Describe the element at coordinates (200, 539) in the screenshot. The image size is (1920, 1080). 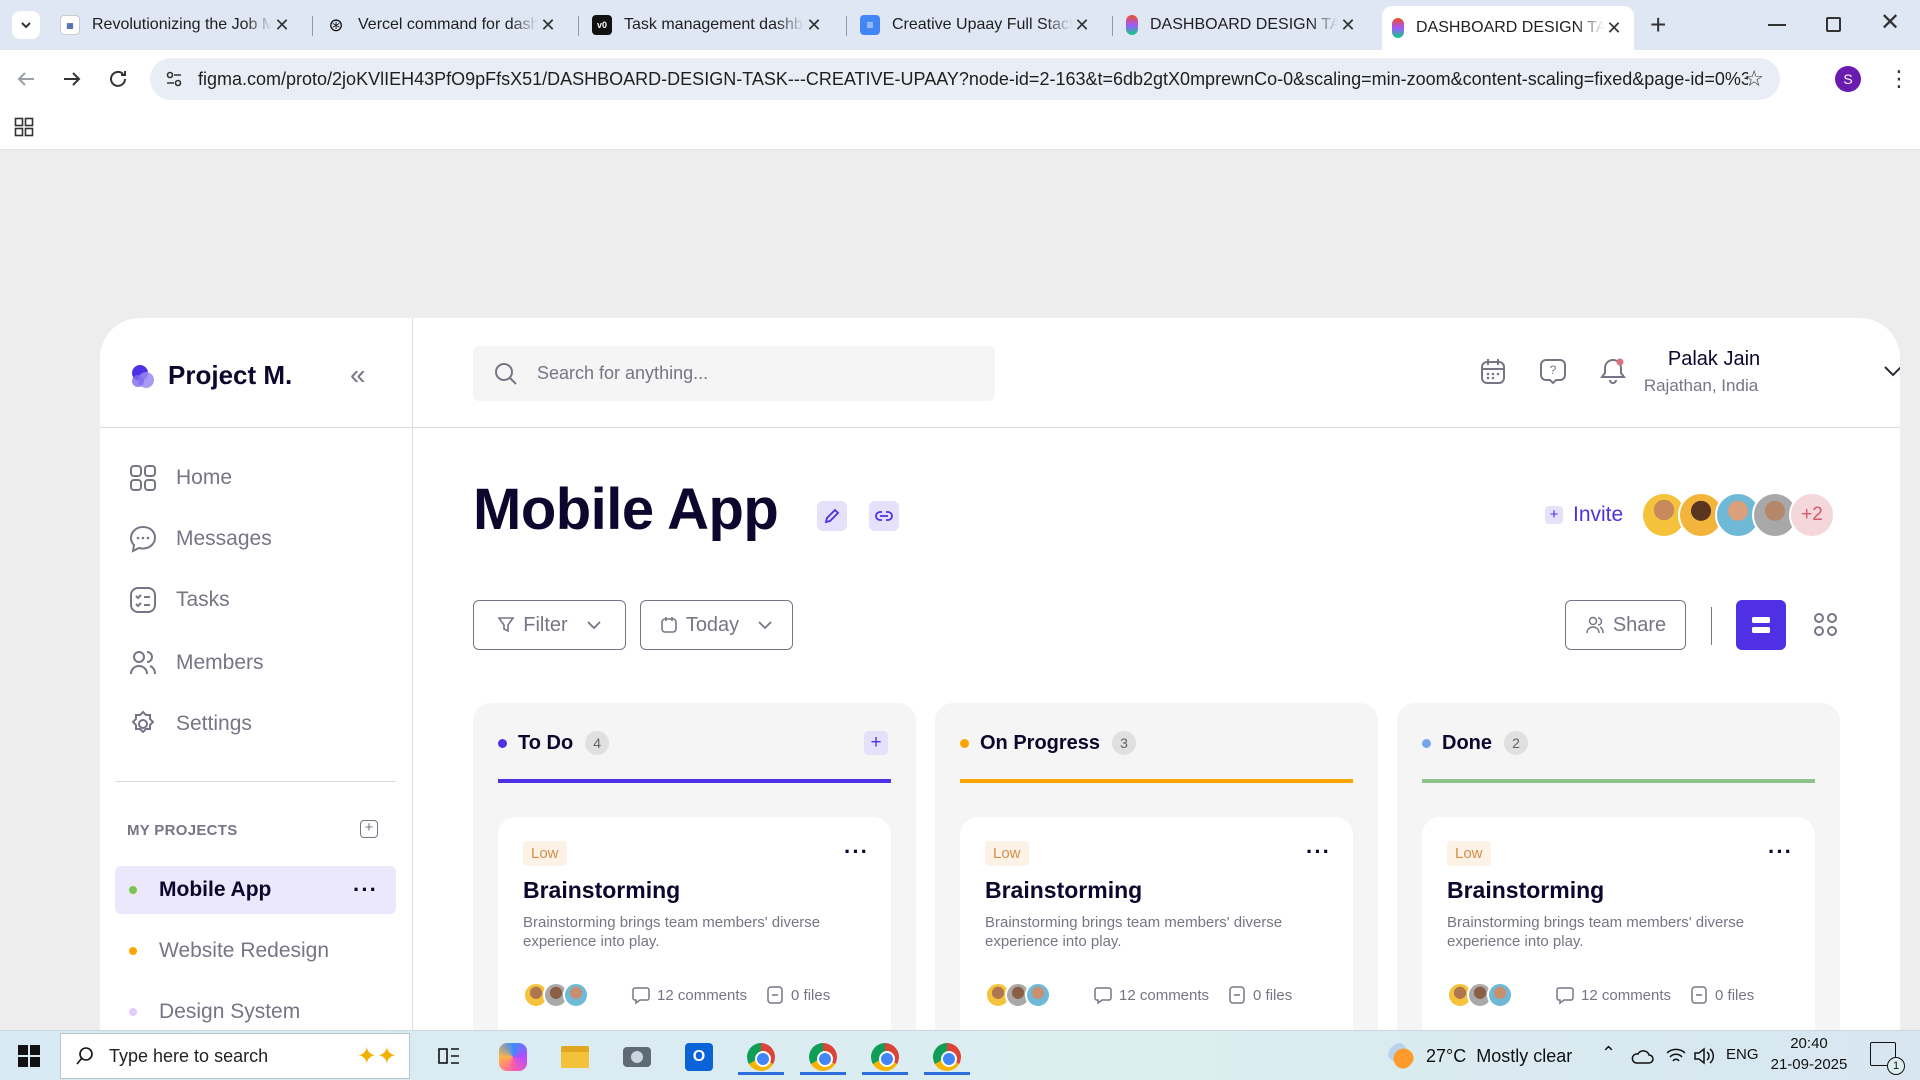
I see `nav-item-messages: Messages` at that location.